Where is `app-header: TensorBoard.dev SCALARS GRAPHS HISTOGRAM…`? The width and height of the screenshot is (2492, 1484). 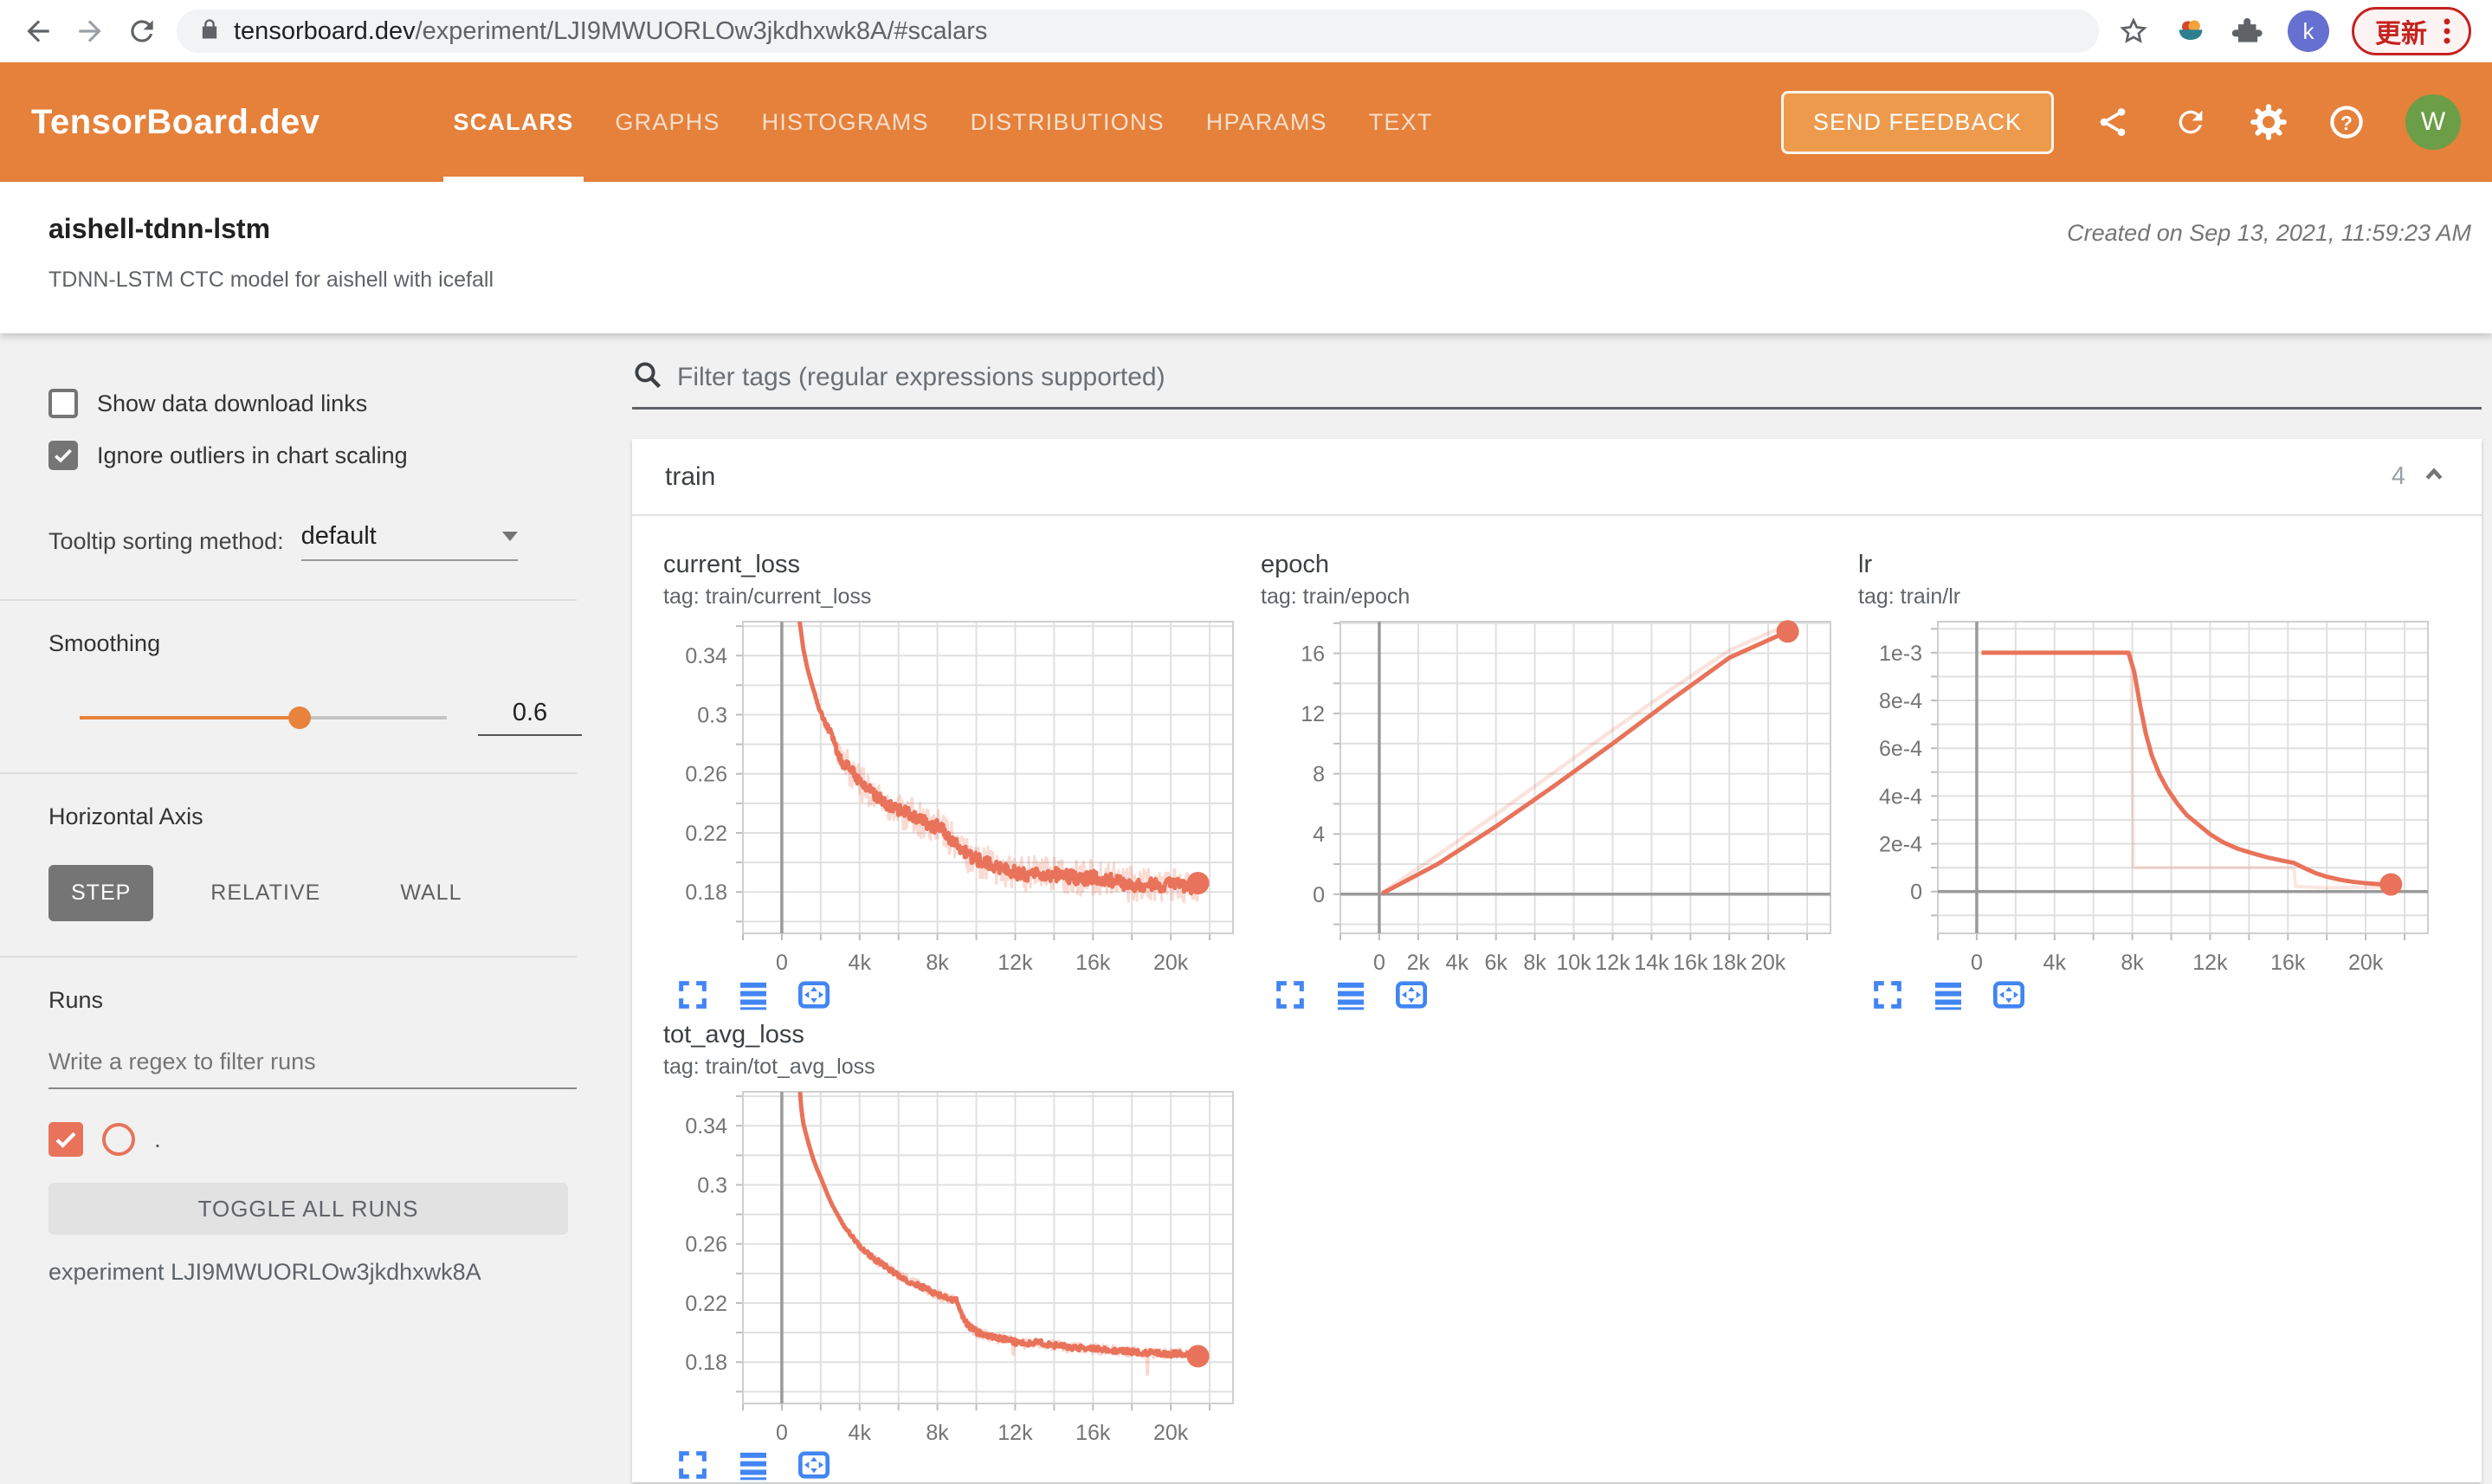
app-header: TensorBoard.dev SCALARS GRAPHS HISTOGRAM… is located at coordinates (1246, 122).